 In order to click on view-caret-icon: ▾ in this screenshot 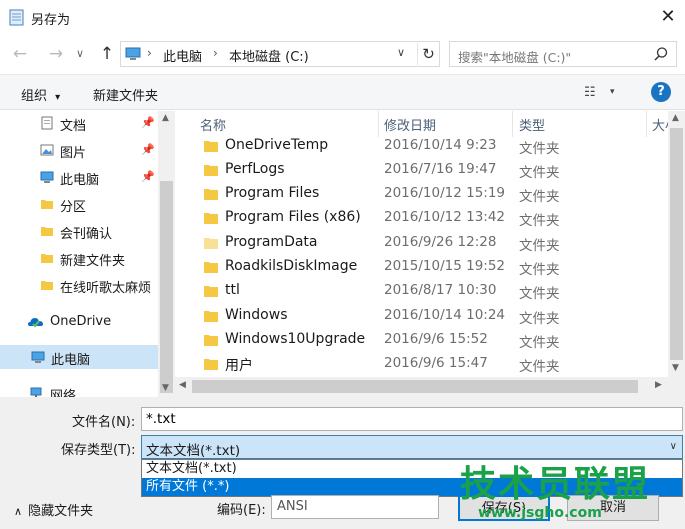, I will do `click(612, 92)`.